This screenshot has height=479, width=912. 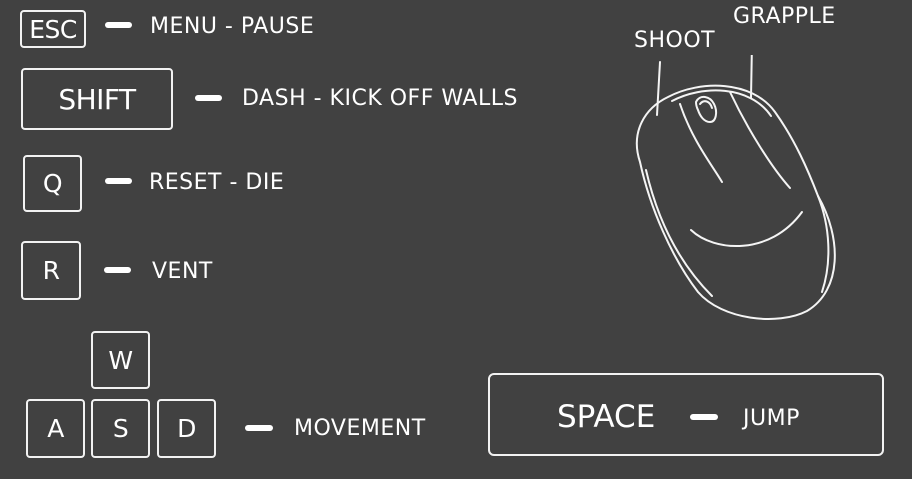 What do you see at coordinates (686, 414) in the screenshot?
I see `space-key-panel` at bounding box center [686, 414].